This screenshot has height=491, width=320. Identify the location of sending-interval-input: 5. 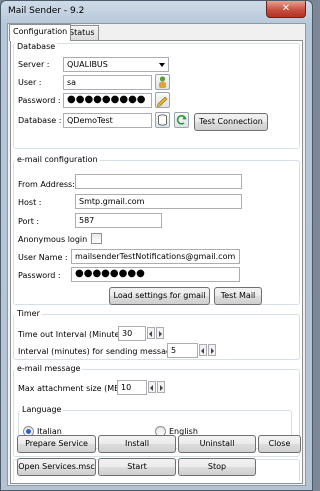
(182, 350).